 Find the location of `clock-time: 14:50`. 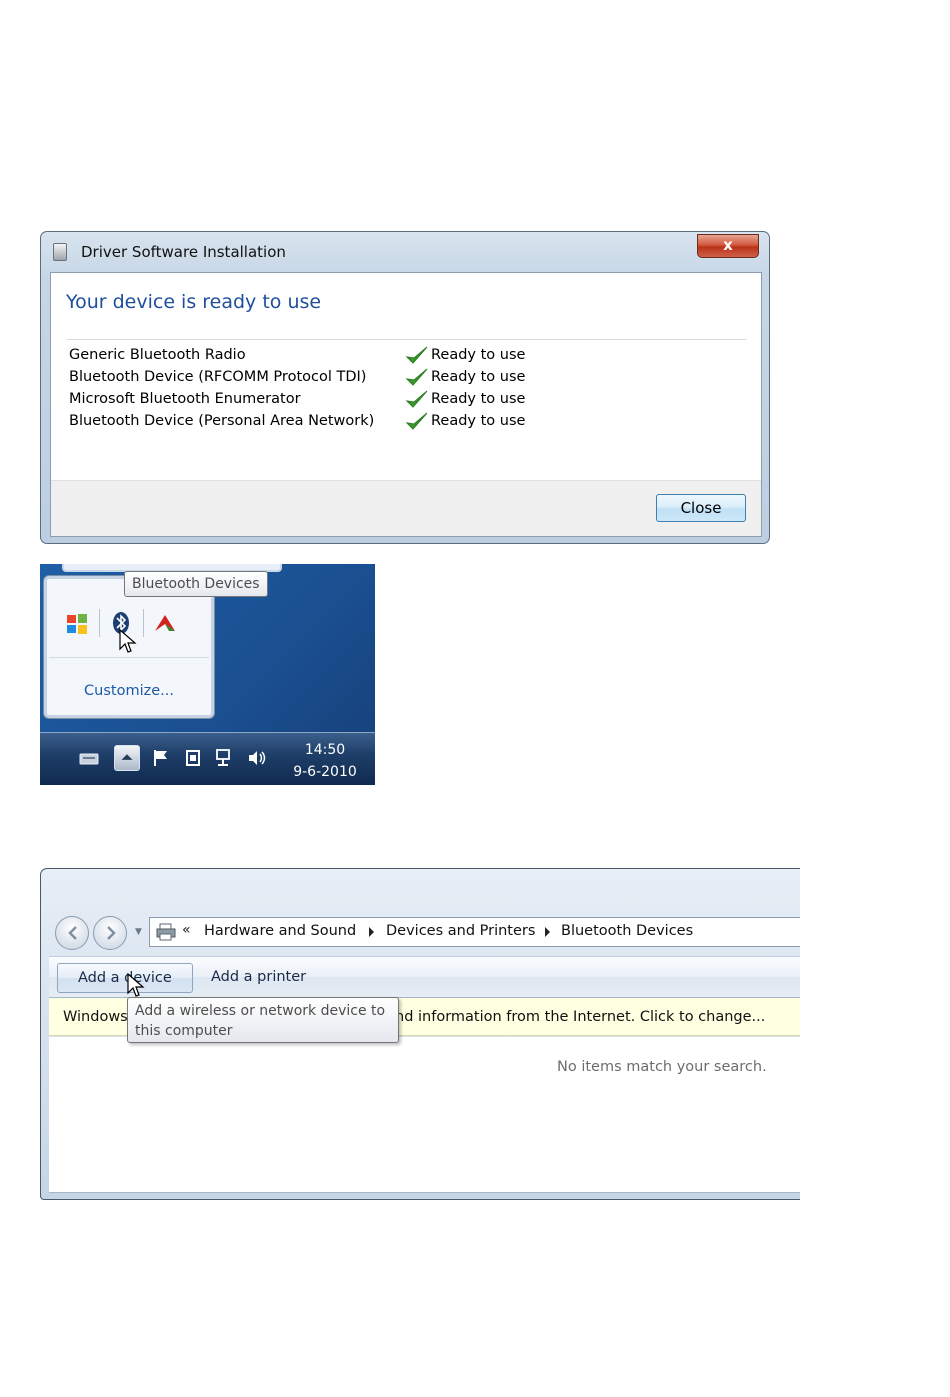

clock-time: 14:50 is located at coordinates (325, 750).